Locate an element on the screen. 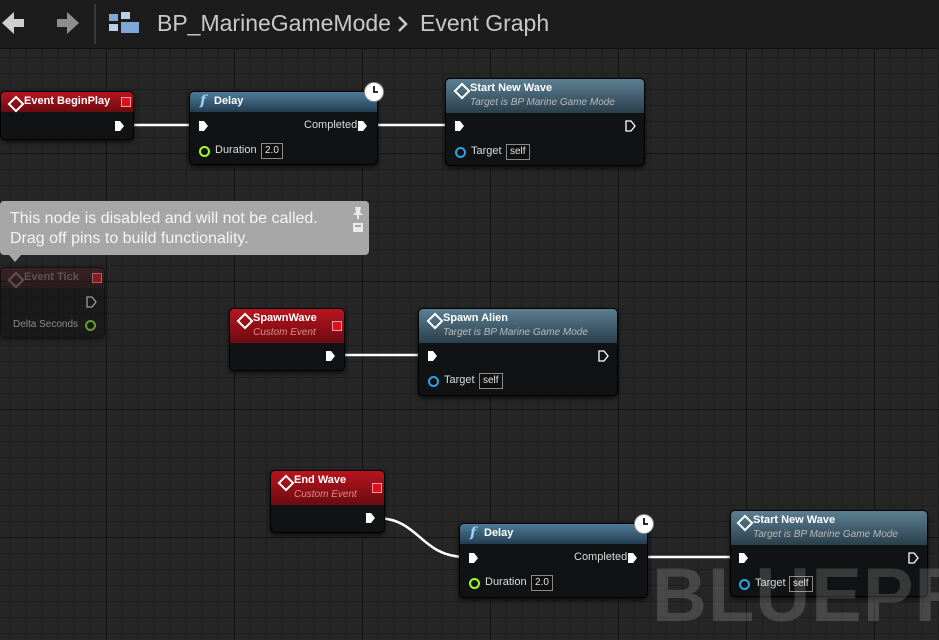 The width and height of the screenshot is (939, 640). blueprint-watermark: BLUEPRINT is located at coordinates (795, 595).